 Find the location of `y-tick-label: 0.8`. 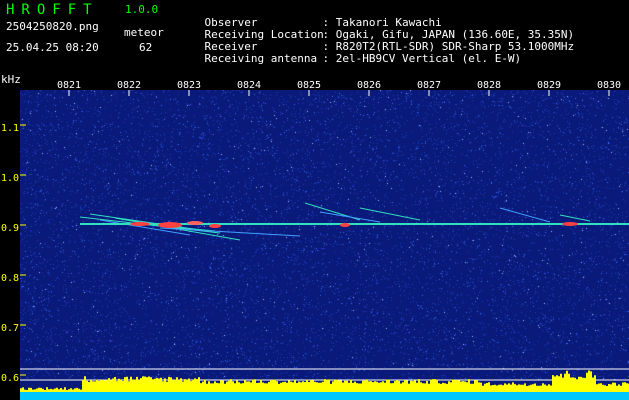

y-tick-label: 0.8 is located at coordinates (10, 278).